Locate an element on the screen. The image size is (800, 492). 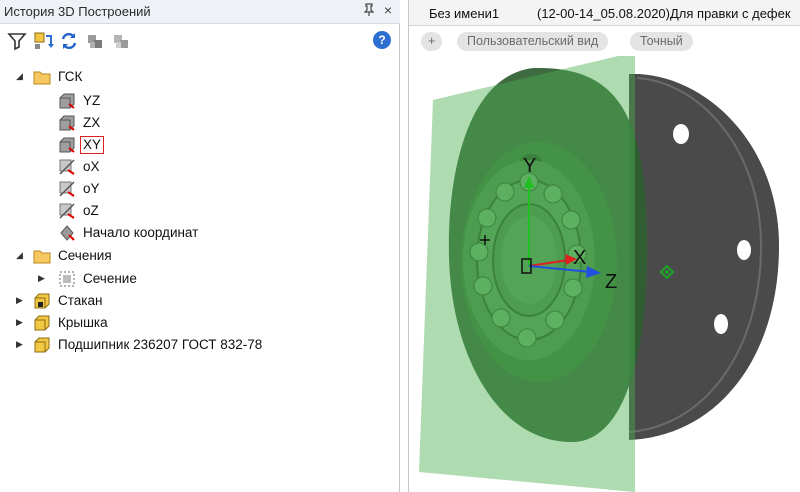
tab-subtitle: (12-00-14_05.08.2020)Для правки с дефек is located at coordinates (664, 13).